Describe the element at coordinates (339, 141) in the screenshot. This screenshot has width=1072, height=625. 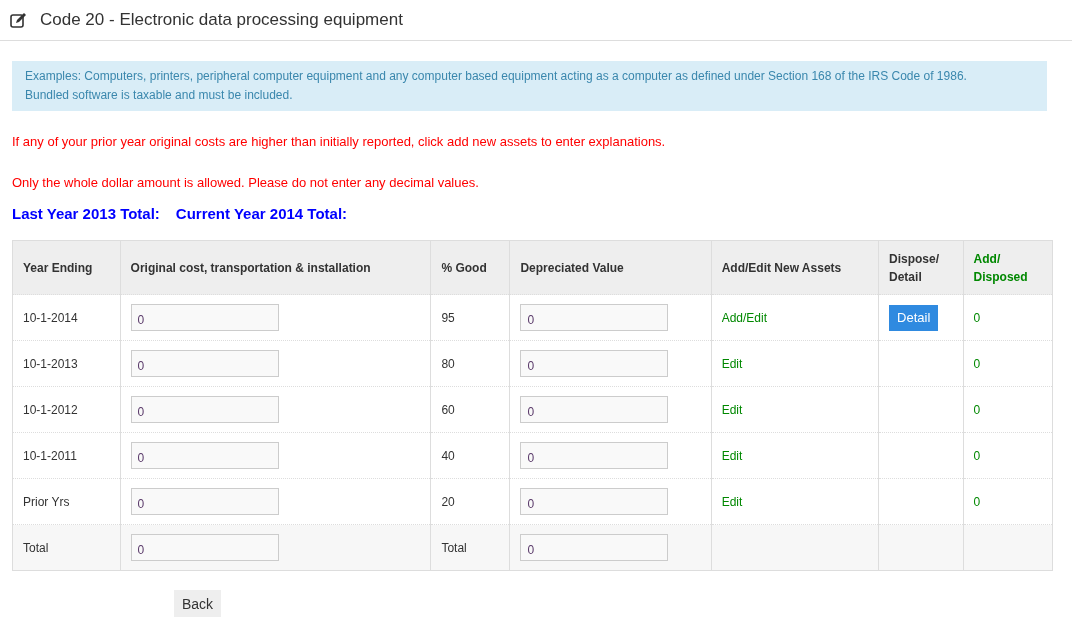
I see `warning-text: If any of your prior year original costs are higher than initially reported, click add new assets to enter explanations.` at that location.